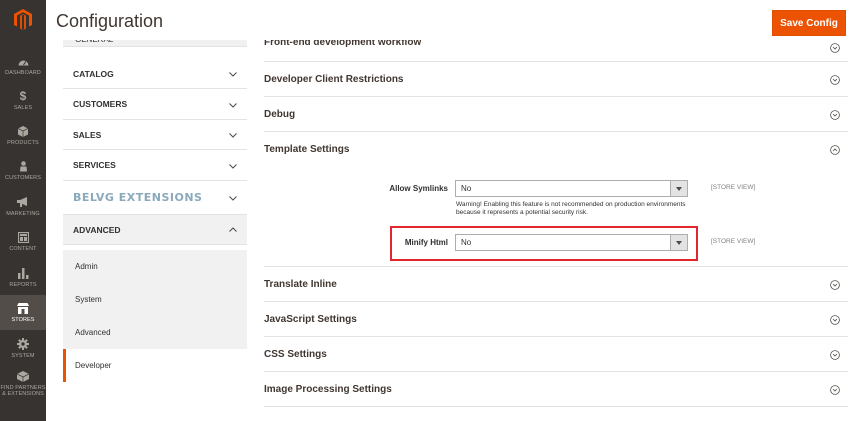 This screenshot has height=421, width=850. I want to click on sidebar-link-system: System, so click(155, 299).